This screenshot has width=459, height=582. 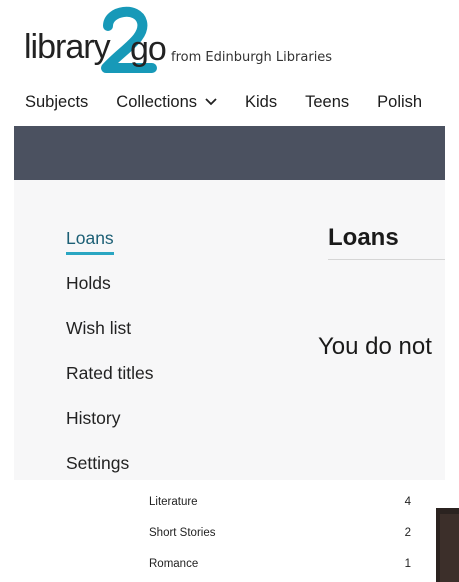 What do you see at coordinates (399, 102) in the screenshot?
I see `nav-item-polish: Polish` at bounding box center [399, 102].